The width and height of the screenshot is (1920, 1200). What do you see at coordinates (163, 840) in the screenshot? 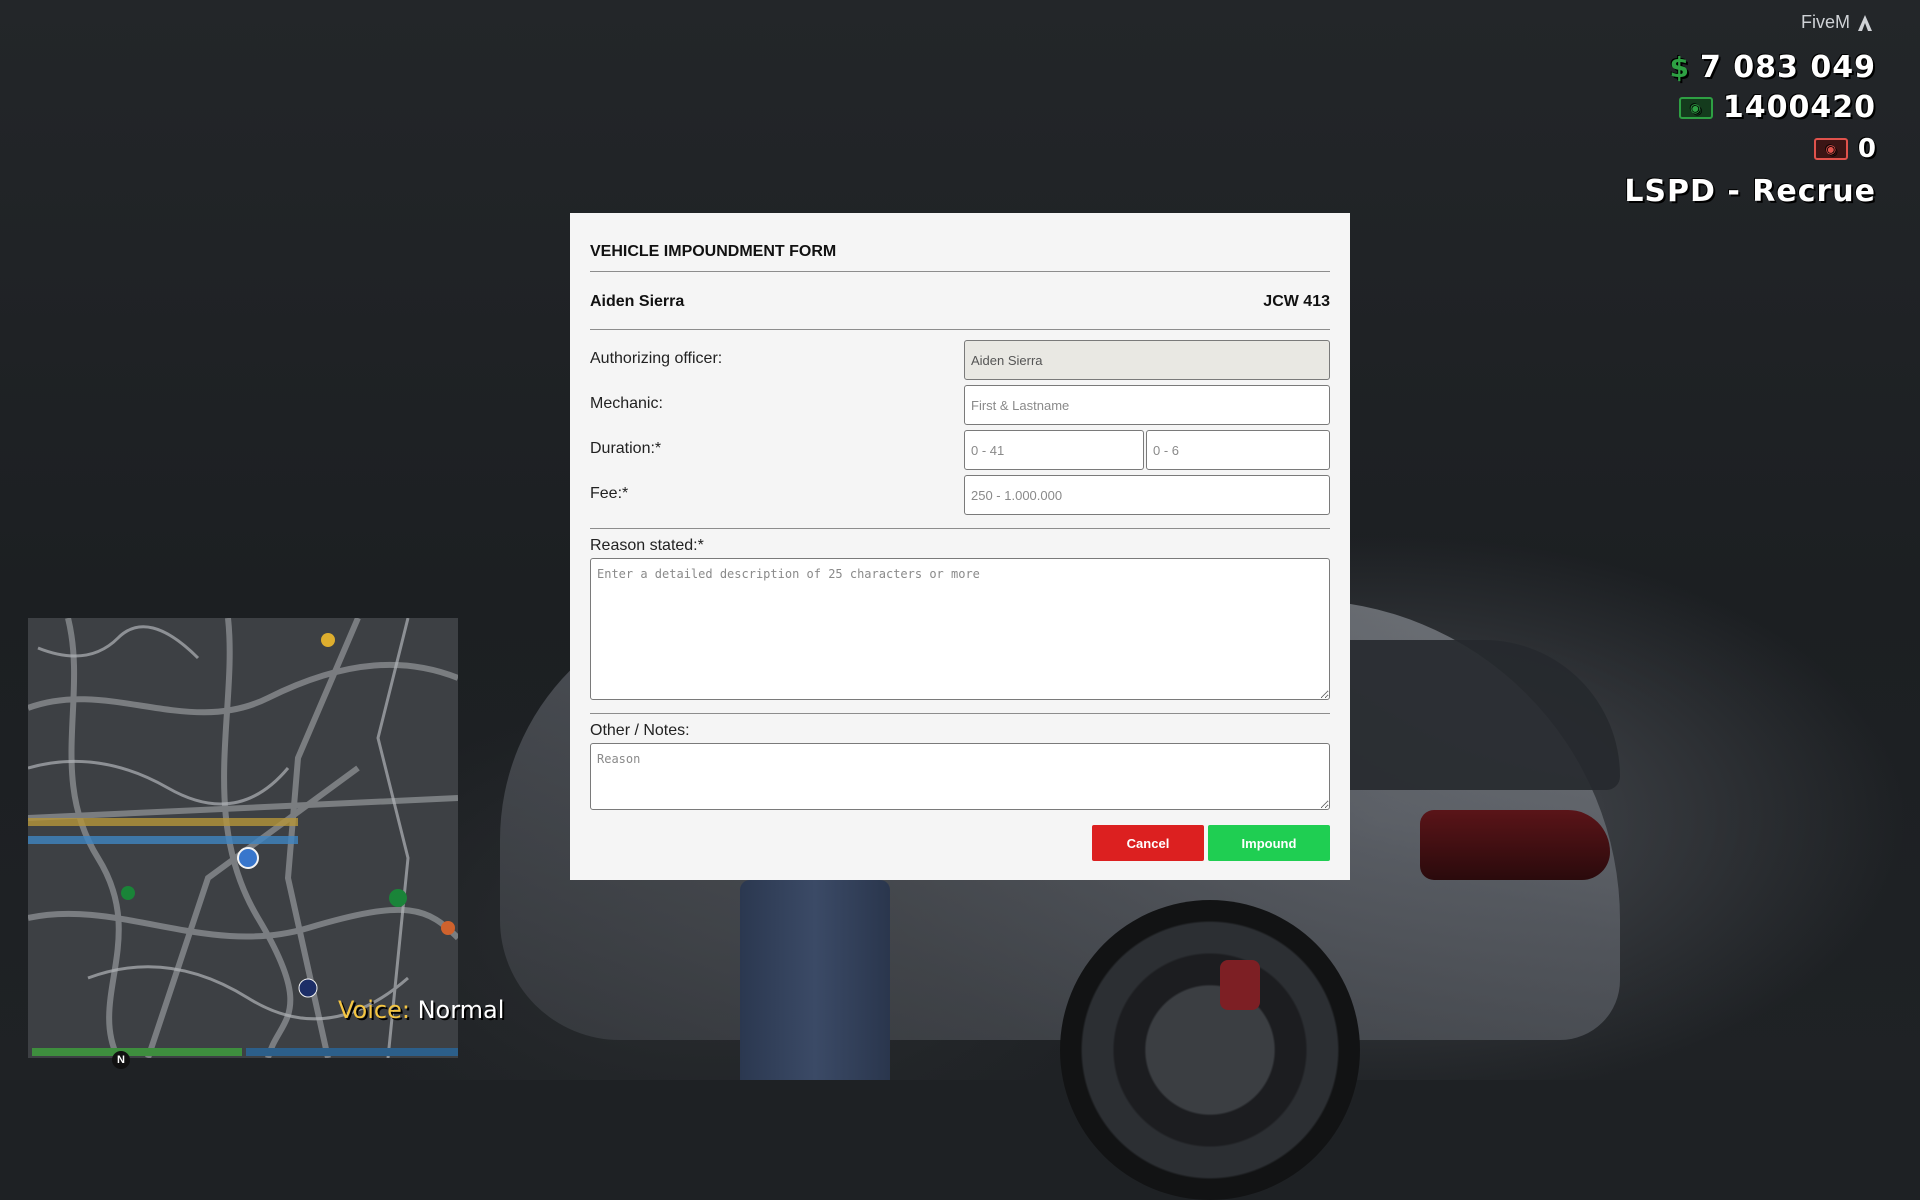
I see `minimap-water` at bounding box center [163, 840].